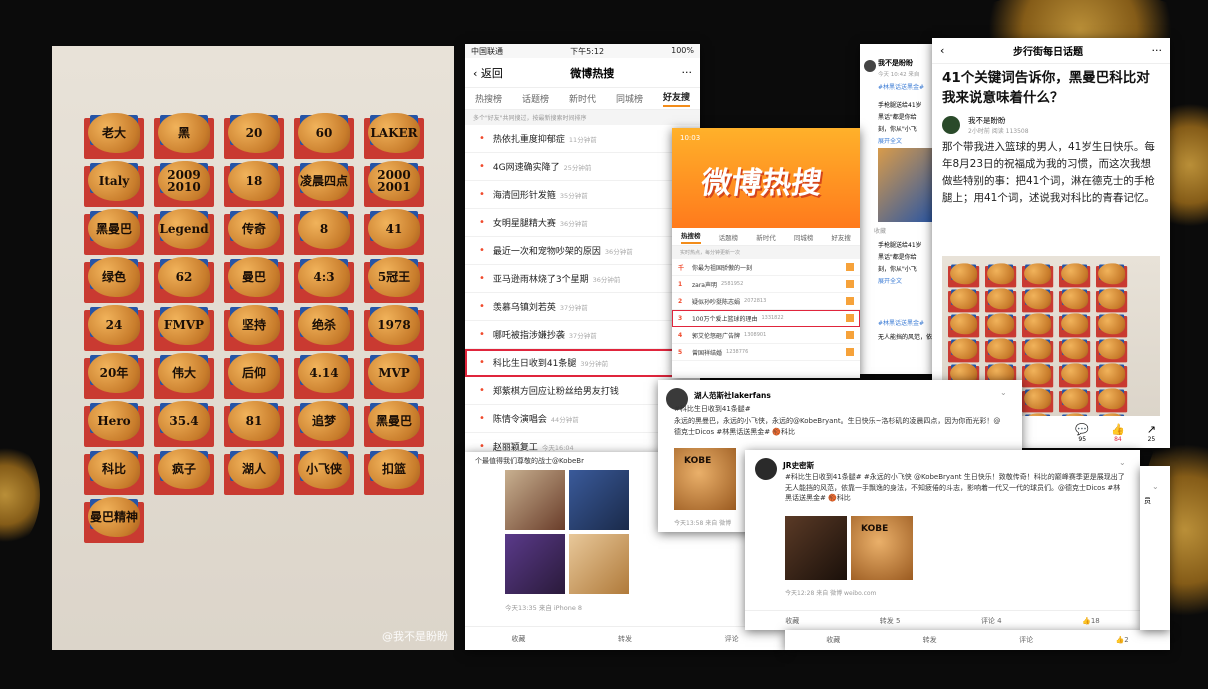  What do you see at coordinates (1147, 501) in the screenshot?
I see `cut-text: 员` at bounding box center [1147, 501].